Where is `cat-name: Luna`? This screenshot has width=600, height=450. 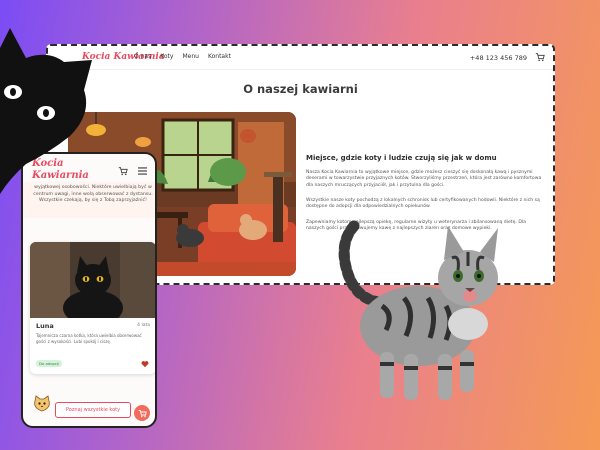 cat-name: Luna is located at coordinates (45, 326).